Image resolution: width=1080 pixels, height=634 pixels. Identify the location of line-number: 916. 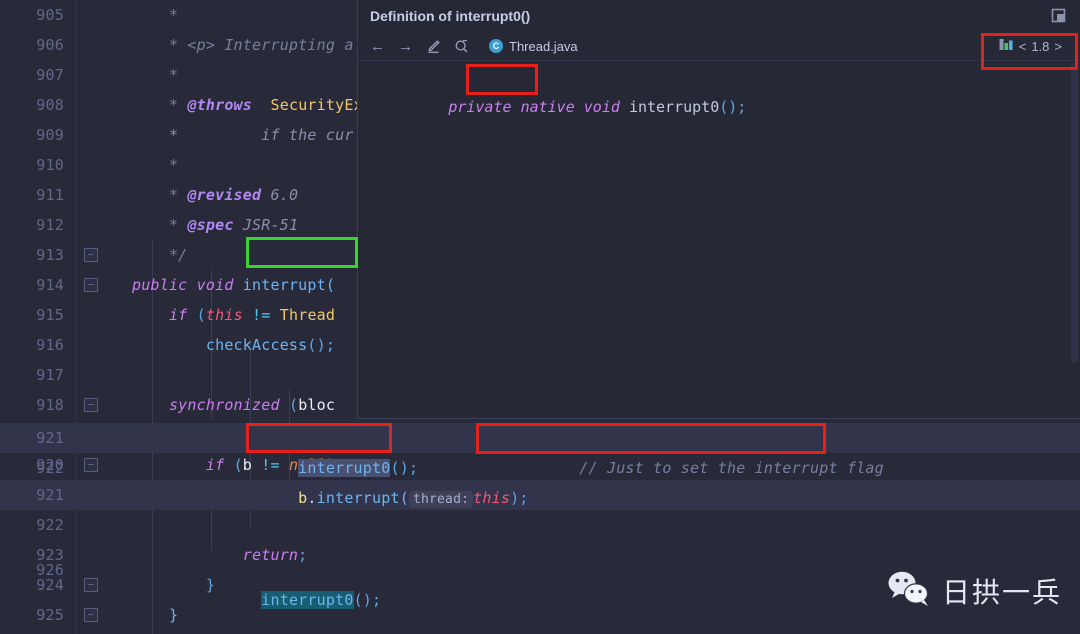
(50, 345).